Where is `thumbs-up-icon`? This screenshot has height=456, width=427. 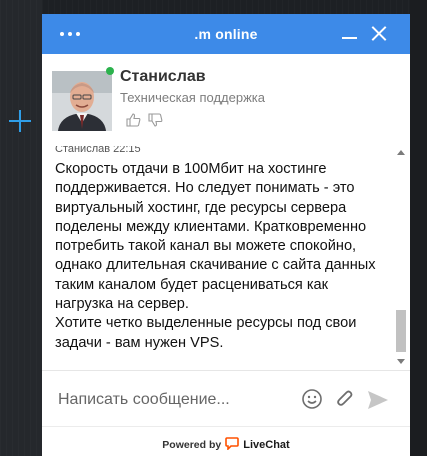 thumbs-up-icon is located at coordinates (133, 120).